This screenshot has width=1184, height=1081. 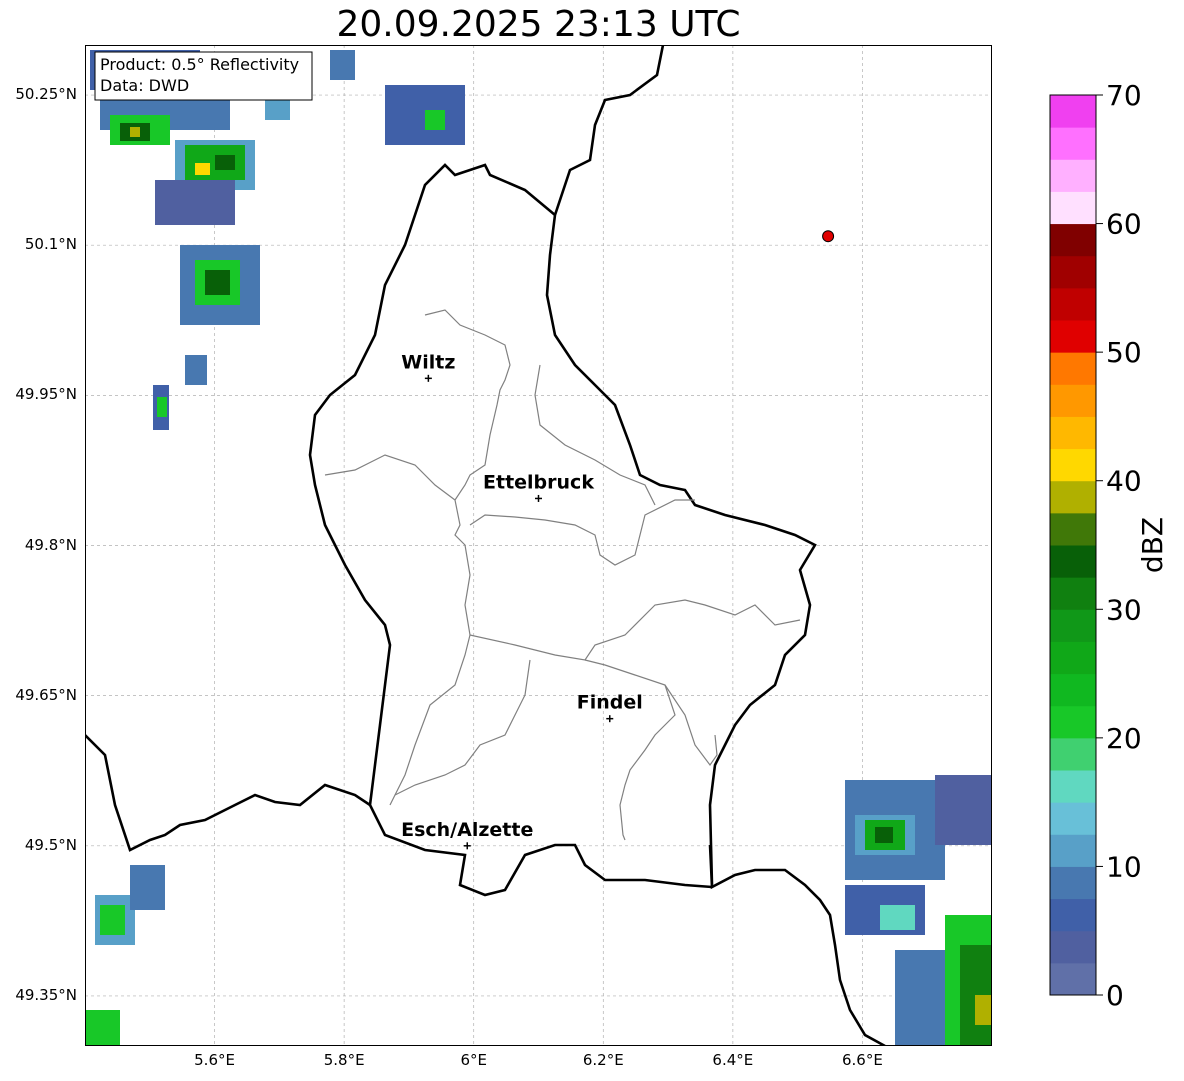 I want to click on lat-tick-label: 49.5°N, so click(x=50, y=844).